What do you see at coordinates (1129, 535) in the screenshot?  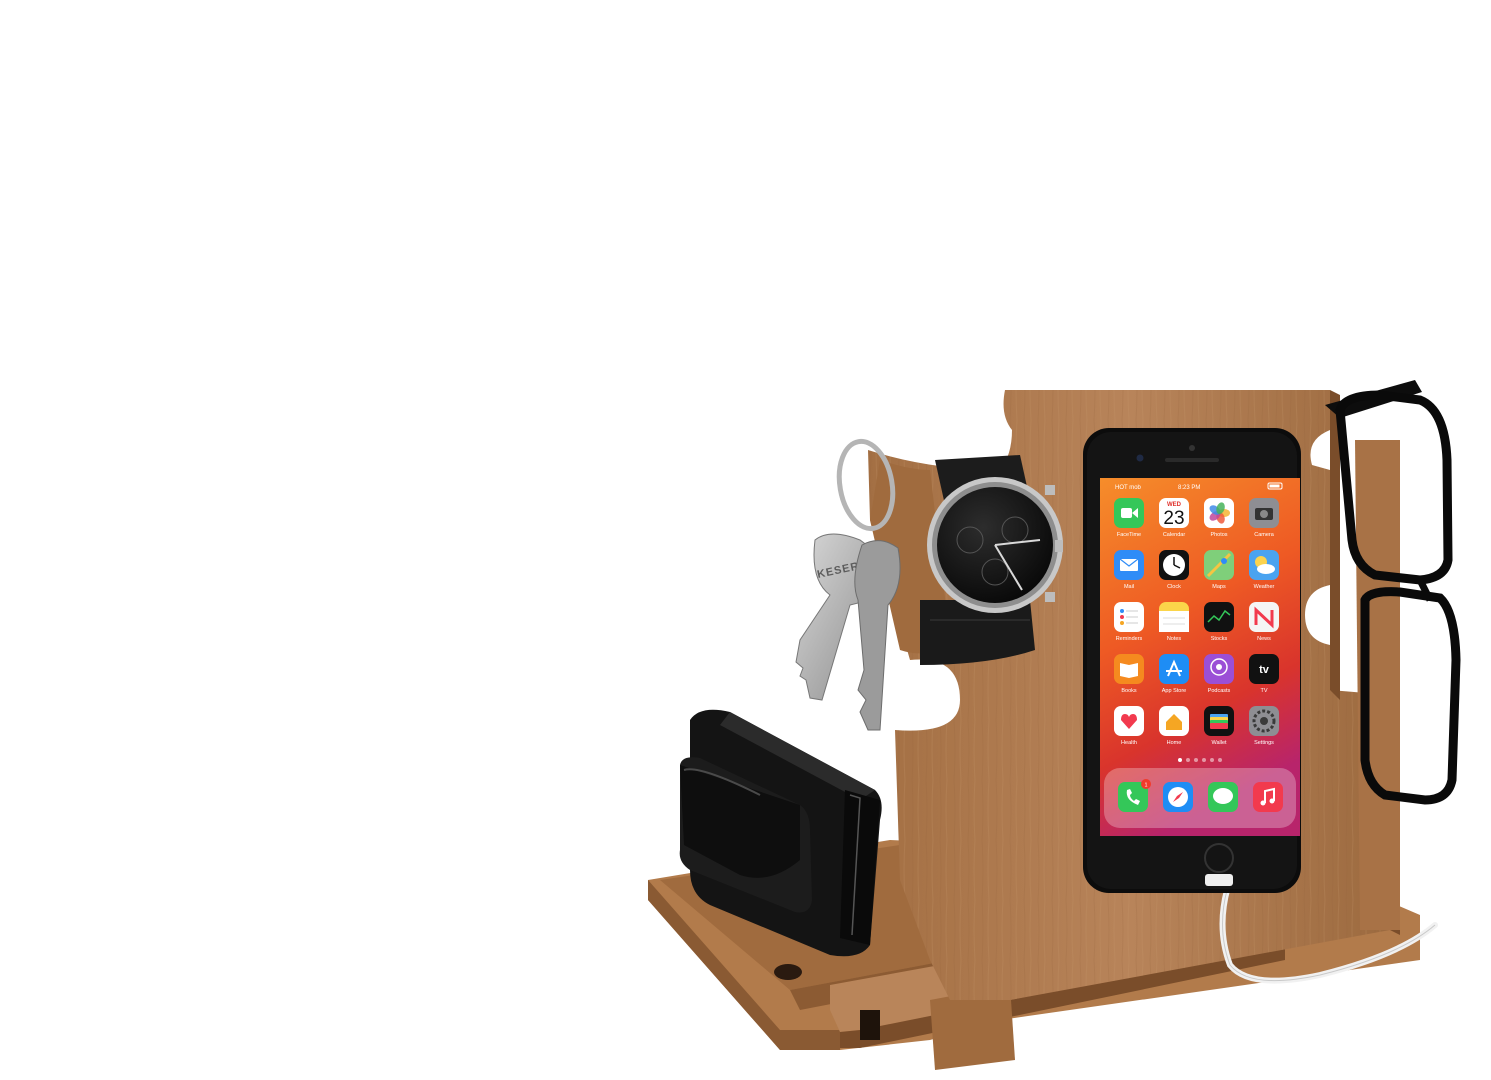 I see `app-label: FaceTime` at bounding box center [1129, 535].